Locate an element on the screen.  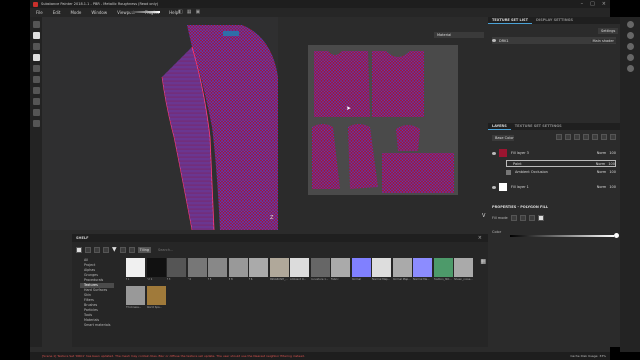
menu-file: File is located at coordinates (39, 12).